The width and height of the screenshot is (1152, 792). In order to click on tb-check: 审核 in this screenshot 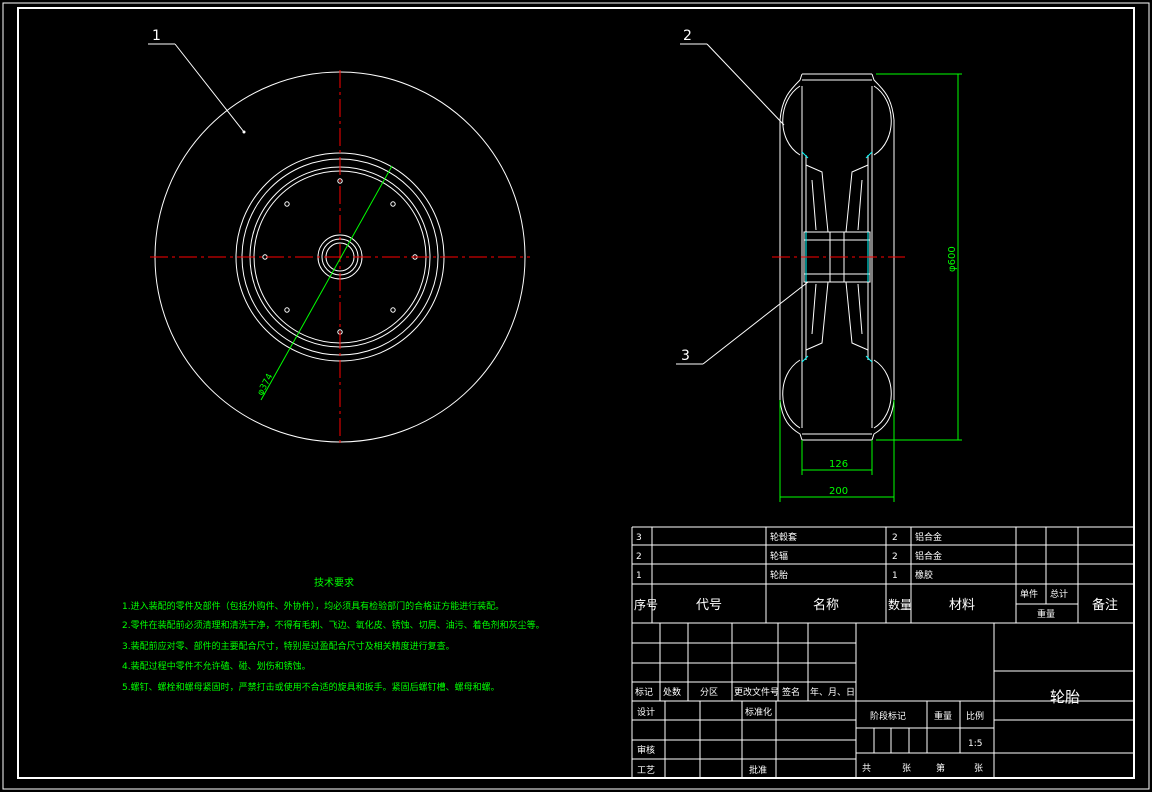, I will do `click(646, 750)`.